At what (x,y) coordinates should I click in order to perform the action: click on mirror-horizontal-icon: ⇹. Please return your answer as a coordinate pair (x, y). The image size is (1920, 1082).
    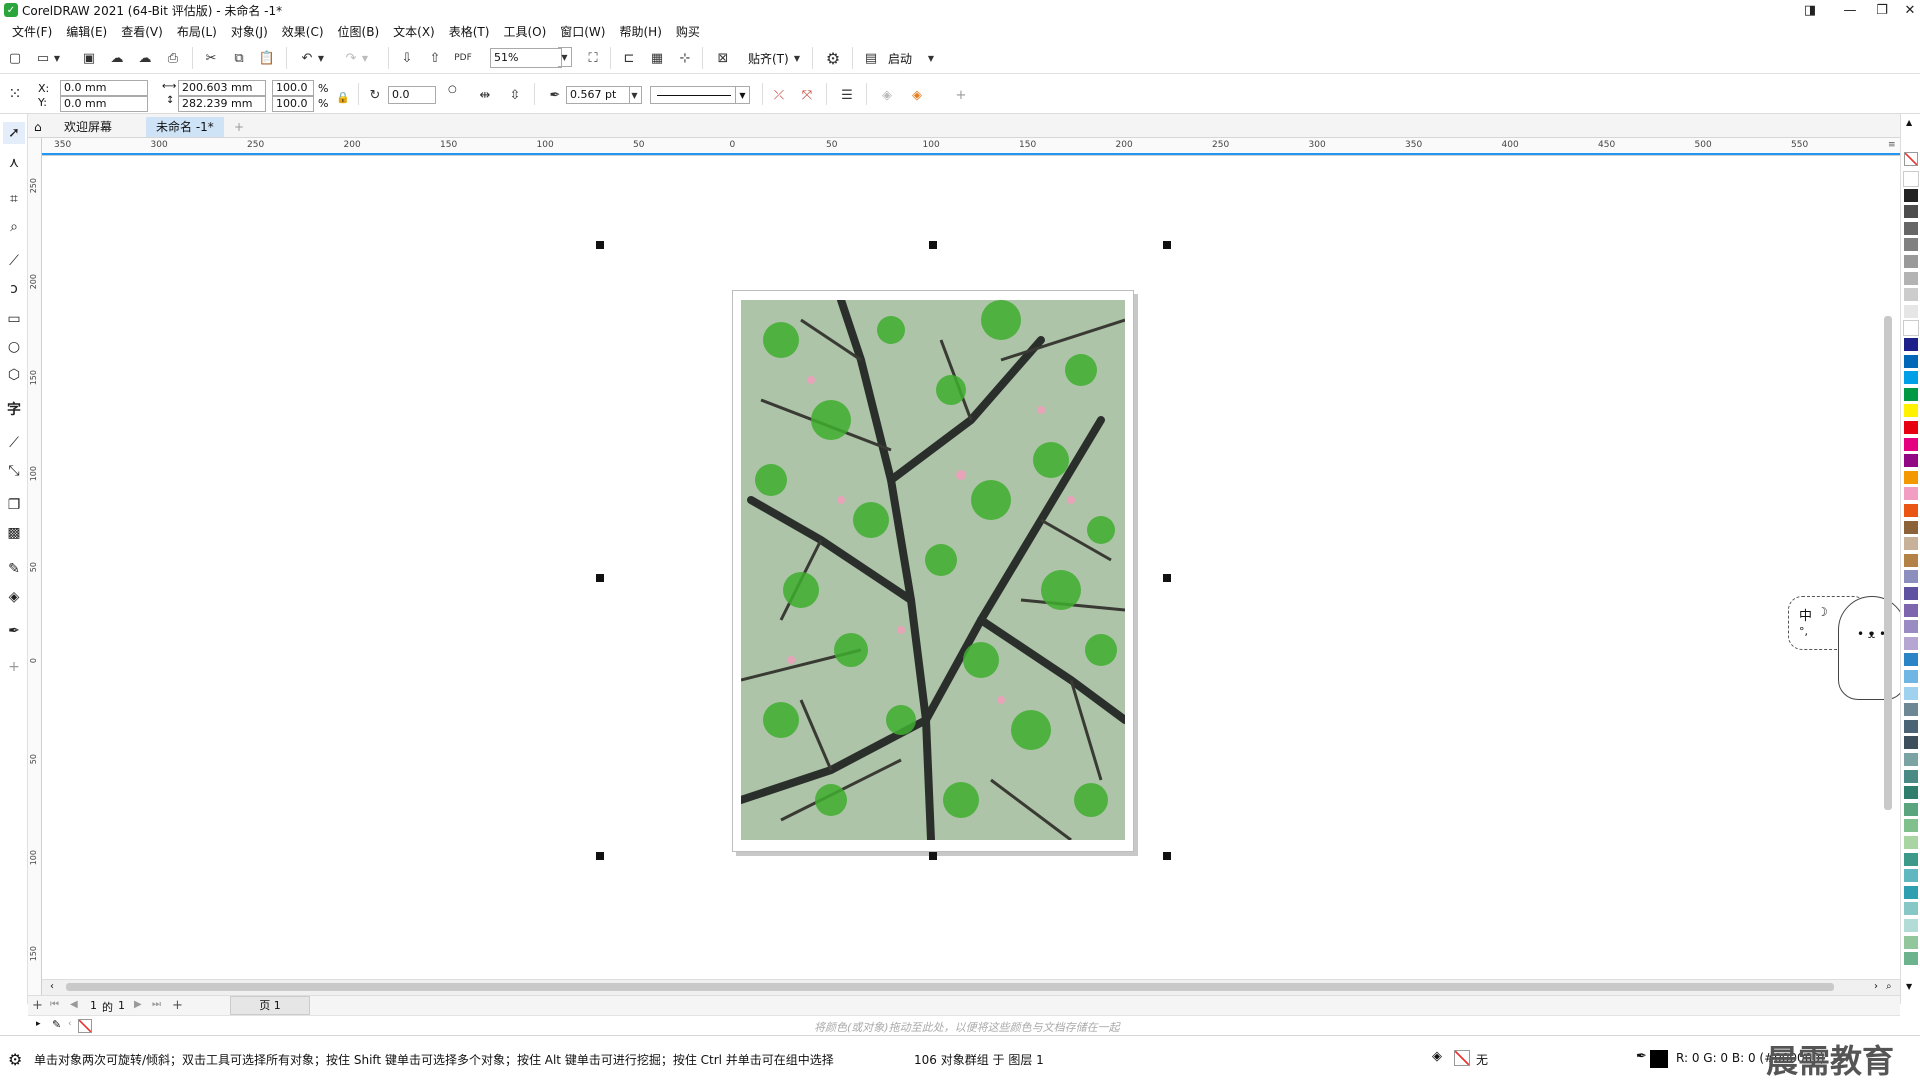
    Looking at the image, I should click on (485, 95).